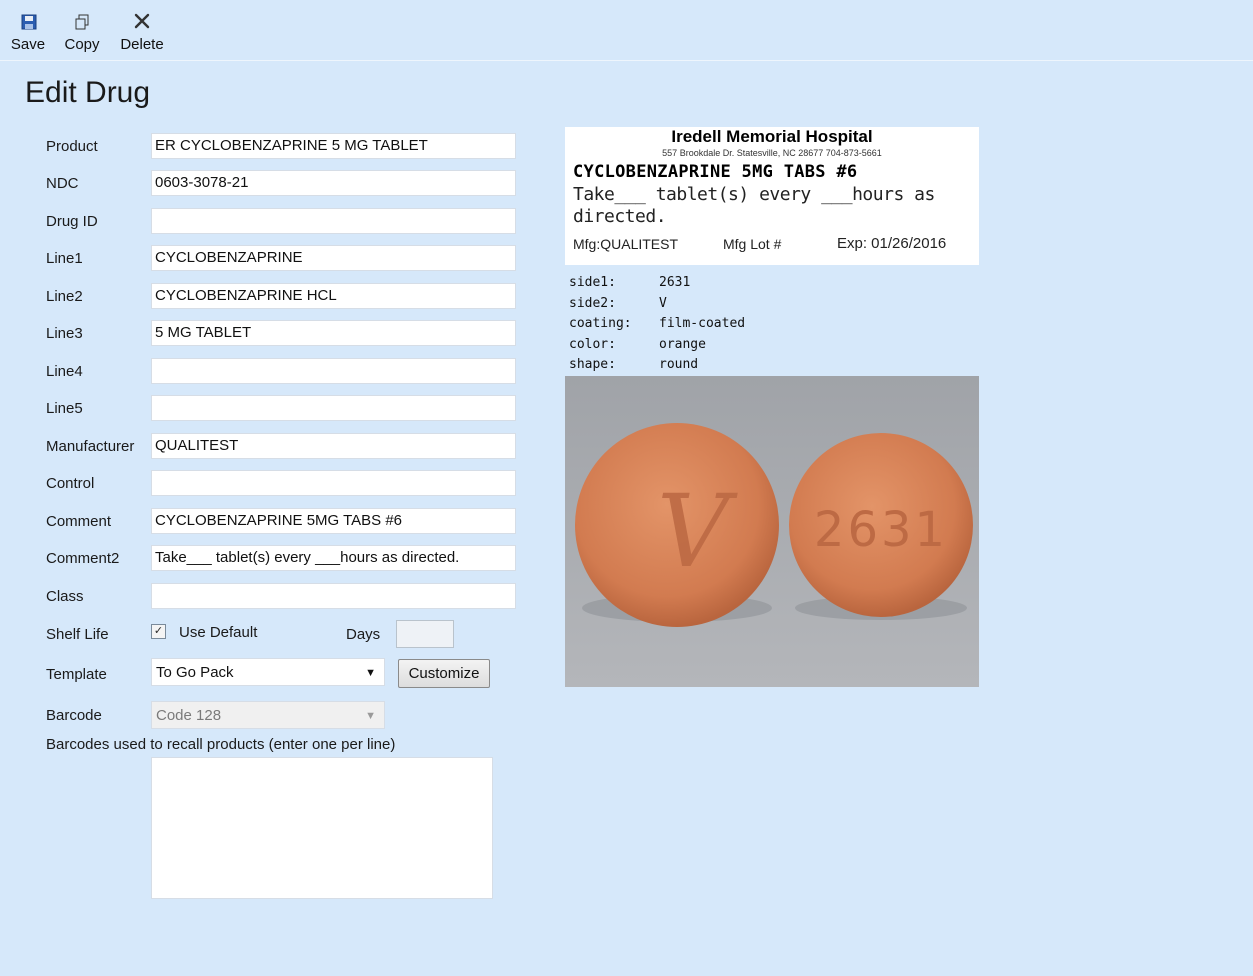 The width and height of the screenshot is (1253, 976). Describe the element at coordinates (637, 344) in the screenshot. I see `imprint-row-color: color: orange` at that location.